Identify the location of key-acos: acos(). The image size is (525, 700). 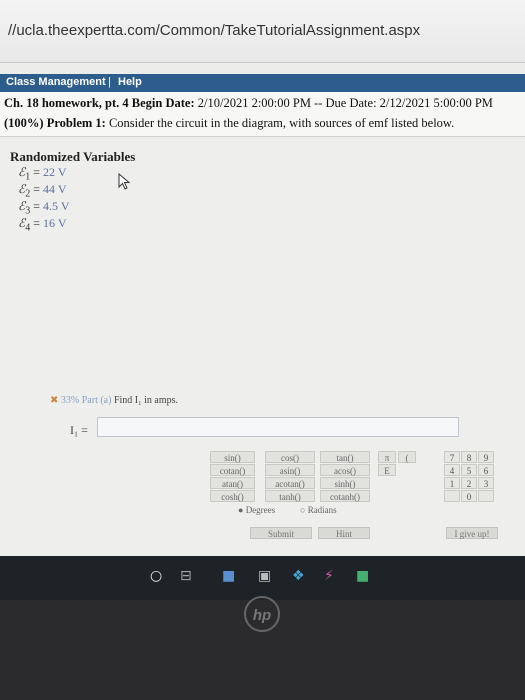
(345, 470).